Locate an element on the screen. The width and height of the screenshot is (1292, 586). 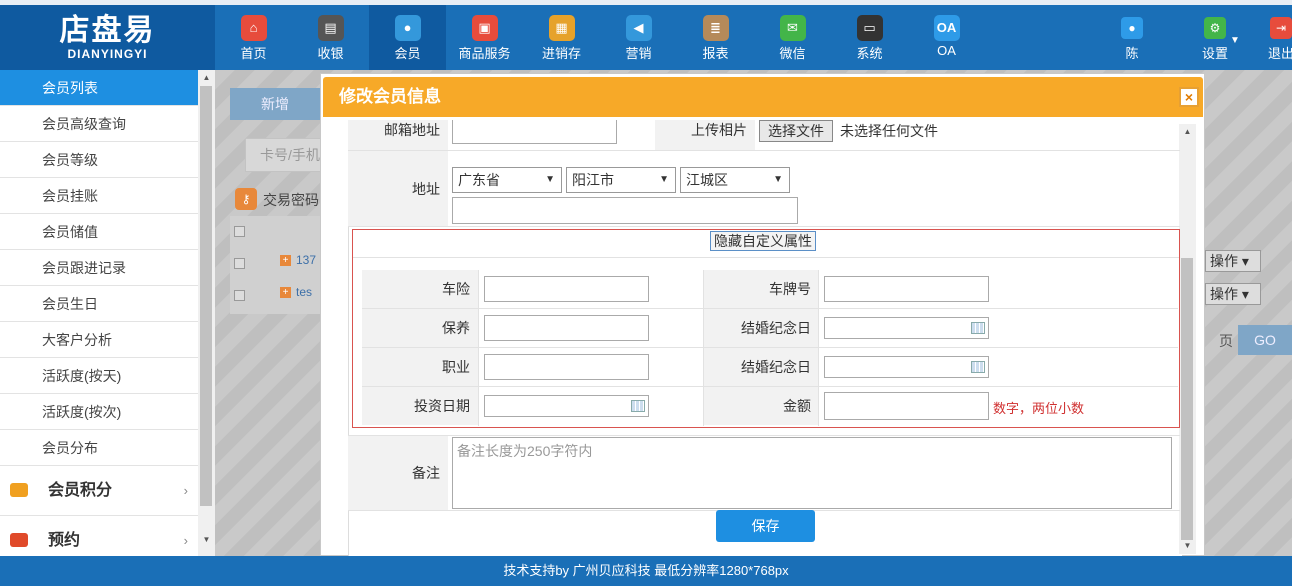
nav-label: 进销存 is located at coordinates (561, 53).